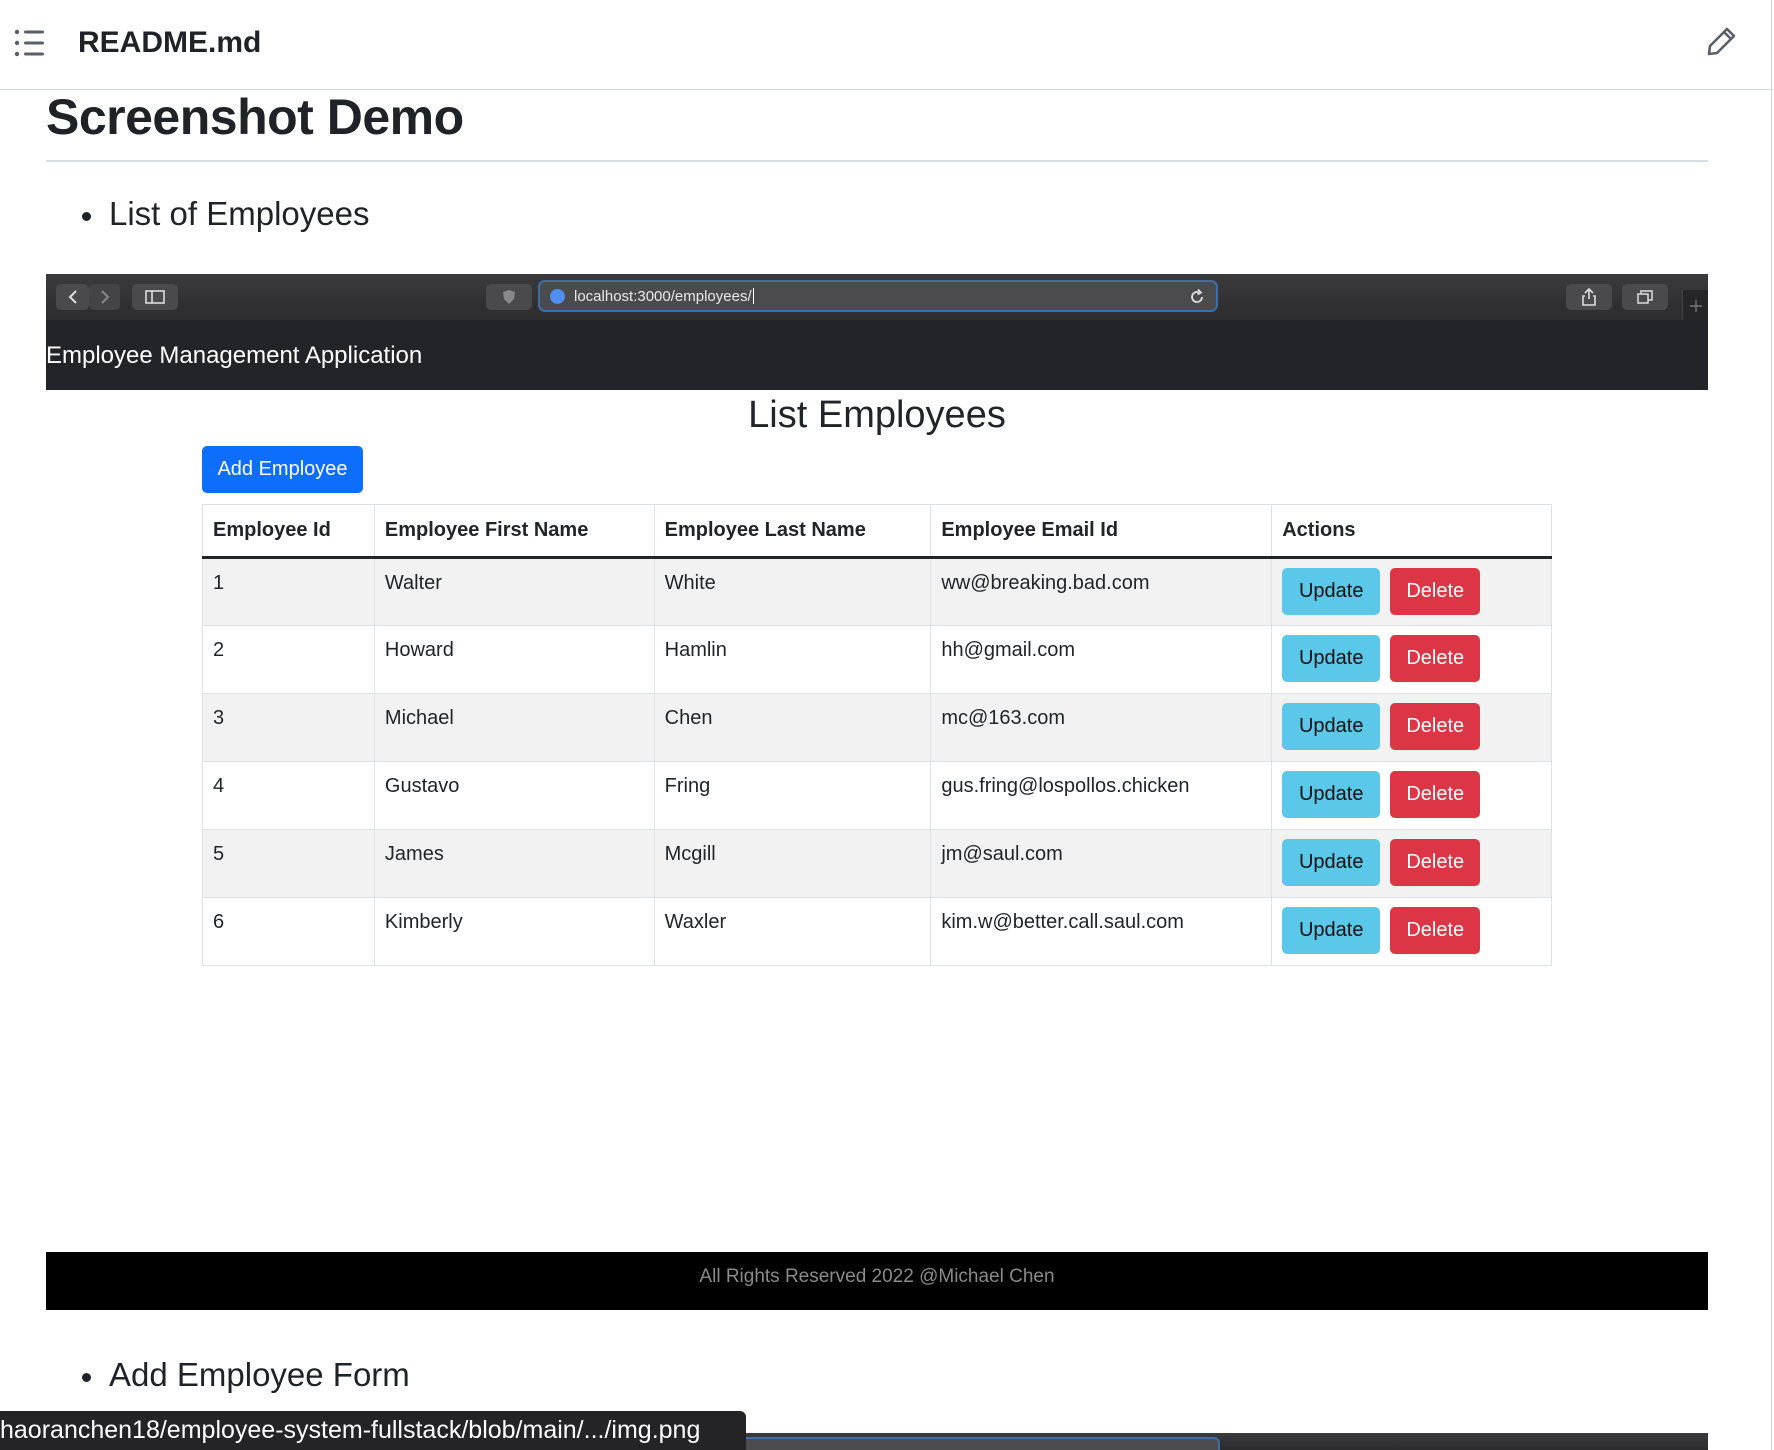 The image size is (1774, 1450). What do you see at coordinates (792, 591) in the screenshot?
I see `employee-last-name: White` at bounding box center [792, 591].